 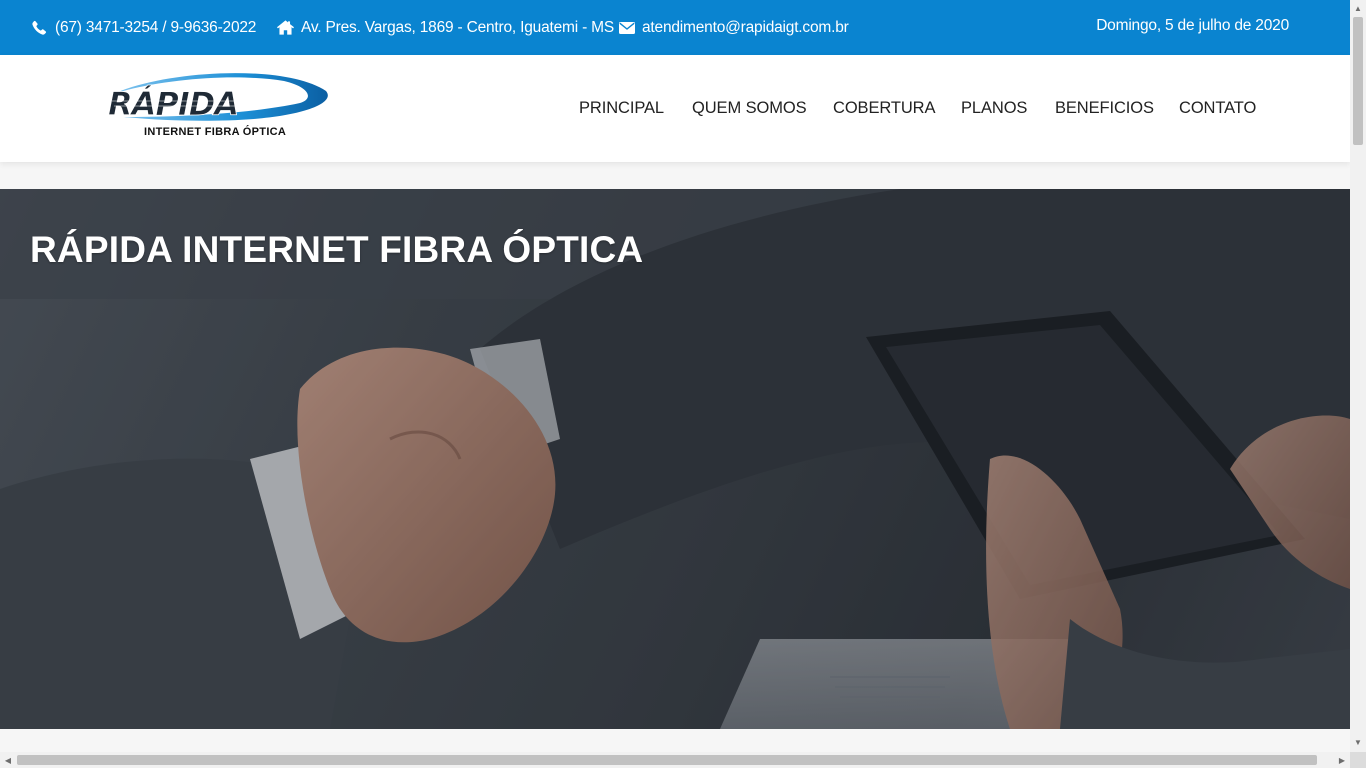 What do you see at coordinates (337, 249) in the screenshot?
I see `hero-title: RÁPIDA INTERNET FIBRA ÓPTICA` at bounding box center [337, 249].